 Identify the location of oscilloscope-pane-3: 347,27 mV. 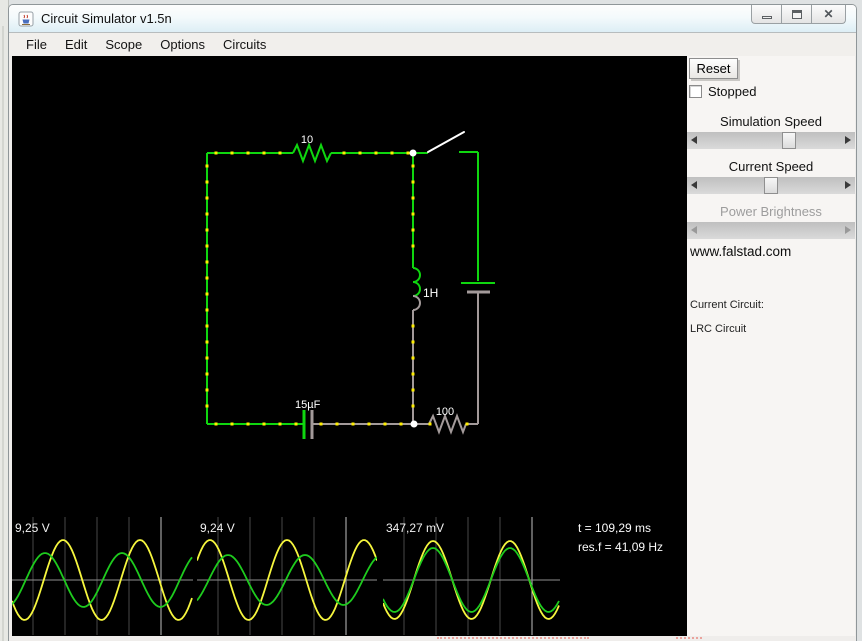
(471, 576).